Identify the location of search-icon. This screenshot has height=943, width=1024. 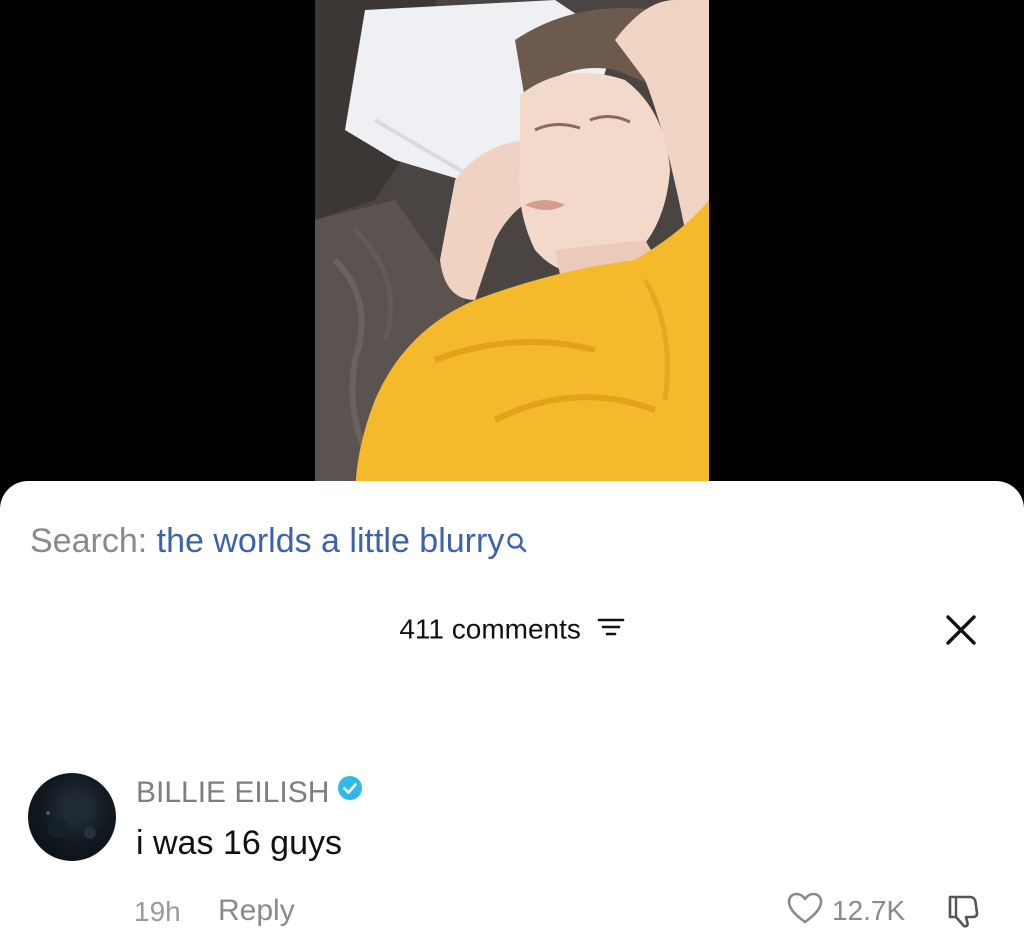
(517, 543).